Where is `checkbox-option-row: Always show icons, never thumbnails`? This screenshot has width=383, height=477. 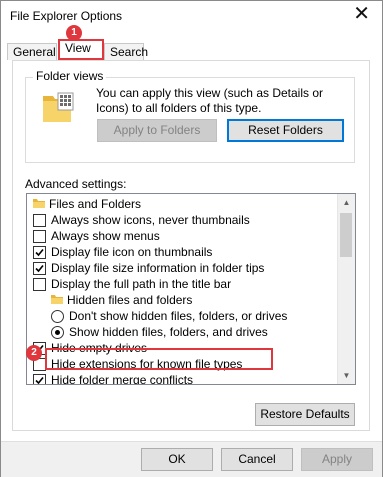
checkbox-option-row: Always show icons, never thumbnails is located at coordinates (182, 220).